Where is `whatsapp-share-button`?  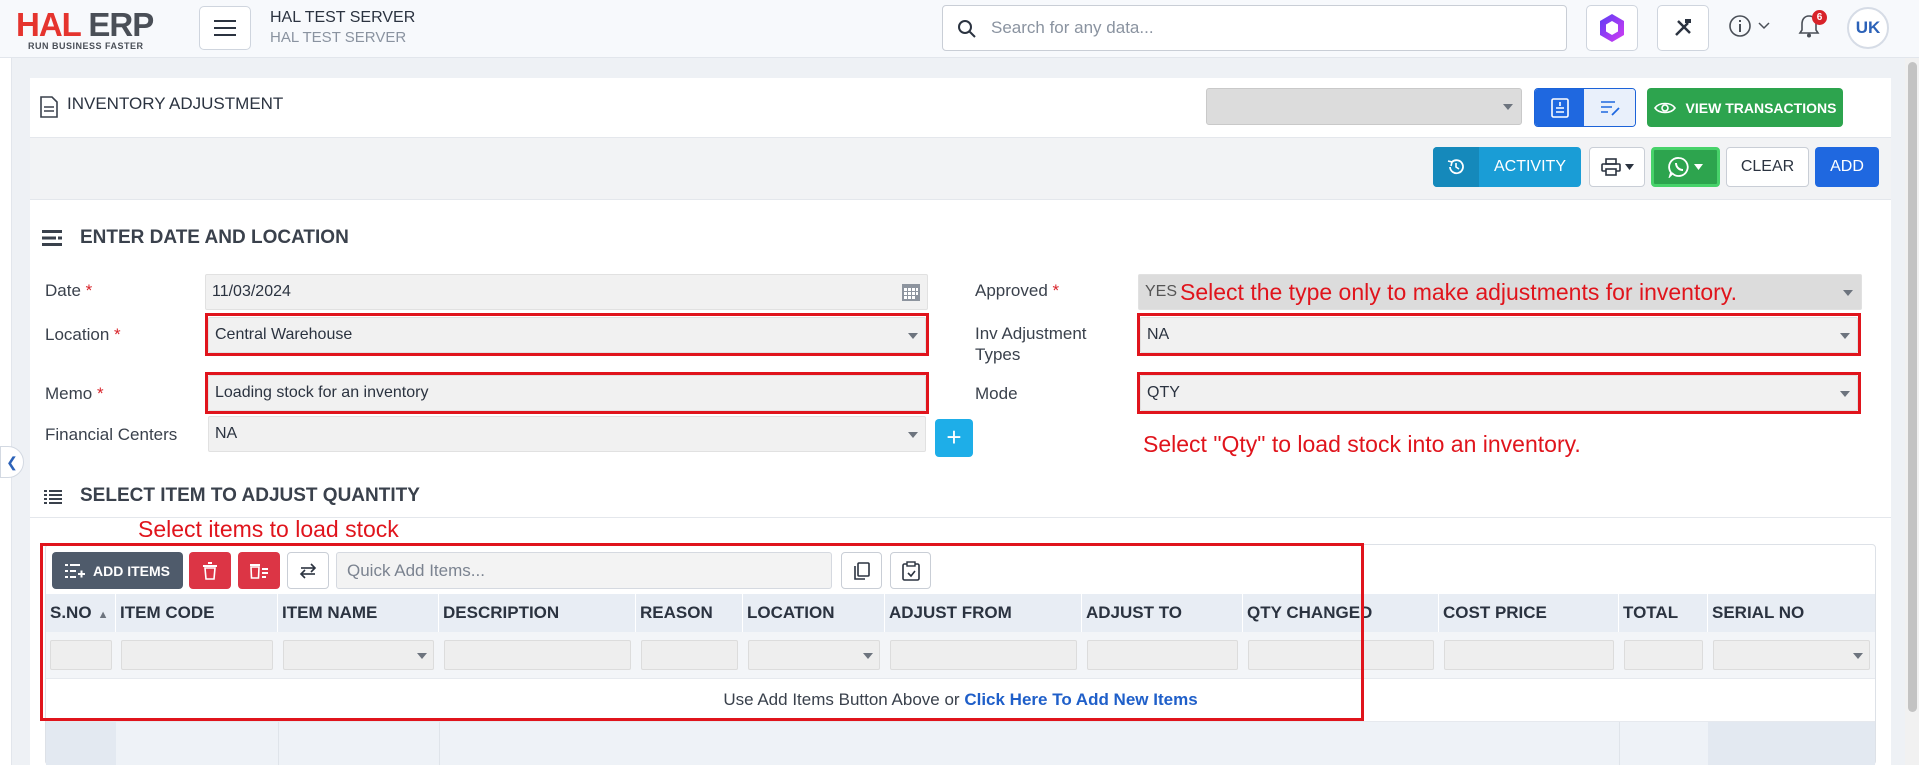 whatsapp-share-button is located at coordinates (1685, 167).